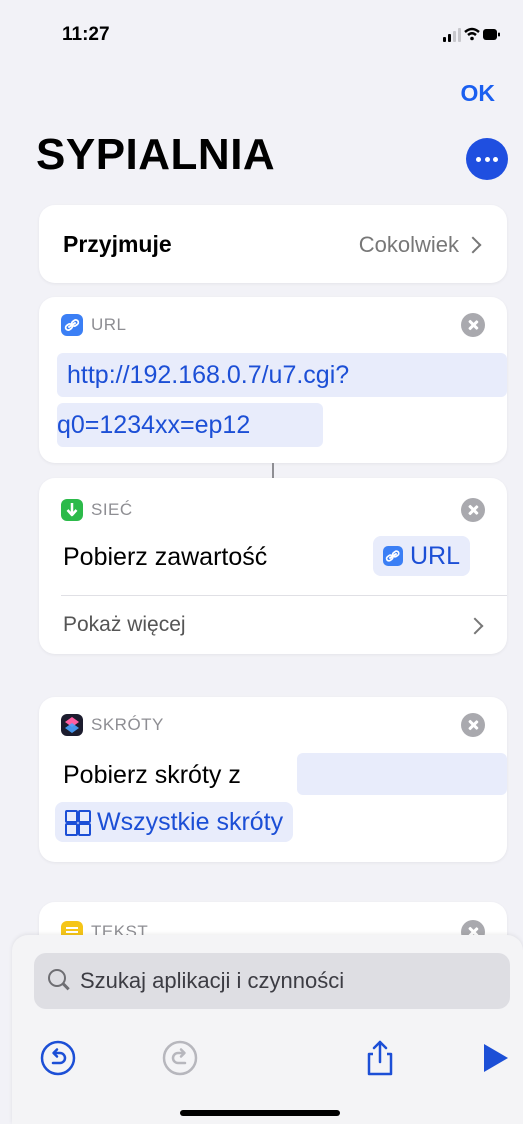  I want to click on shortcuts-app-icon, so click(72, 725).